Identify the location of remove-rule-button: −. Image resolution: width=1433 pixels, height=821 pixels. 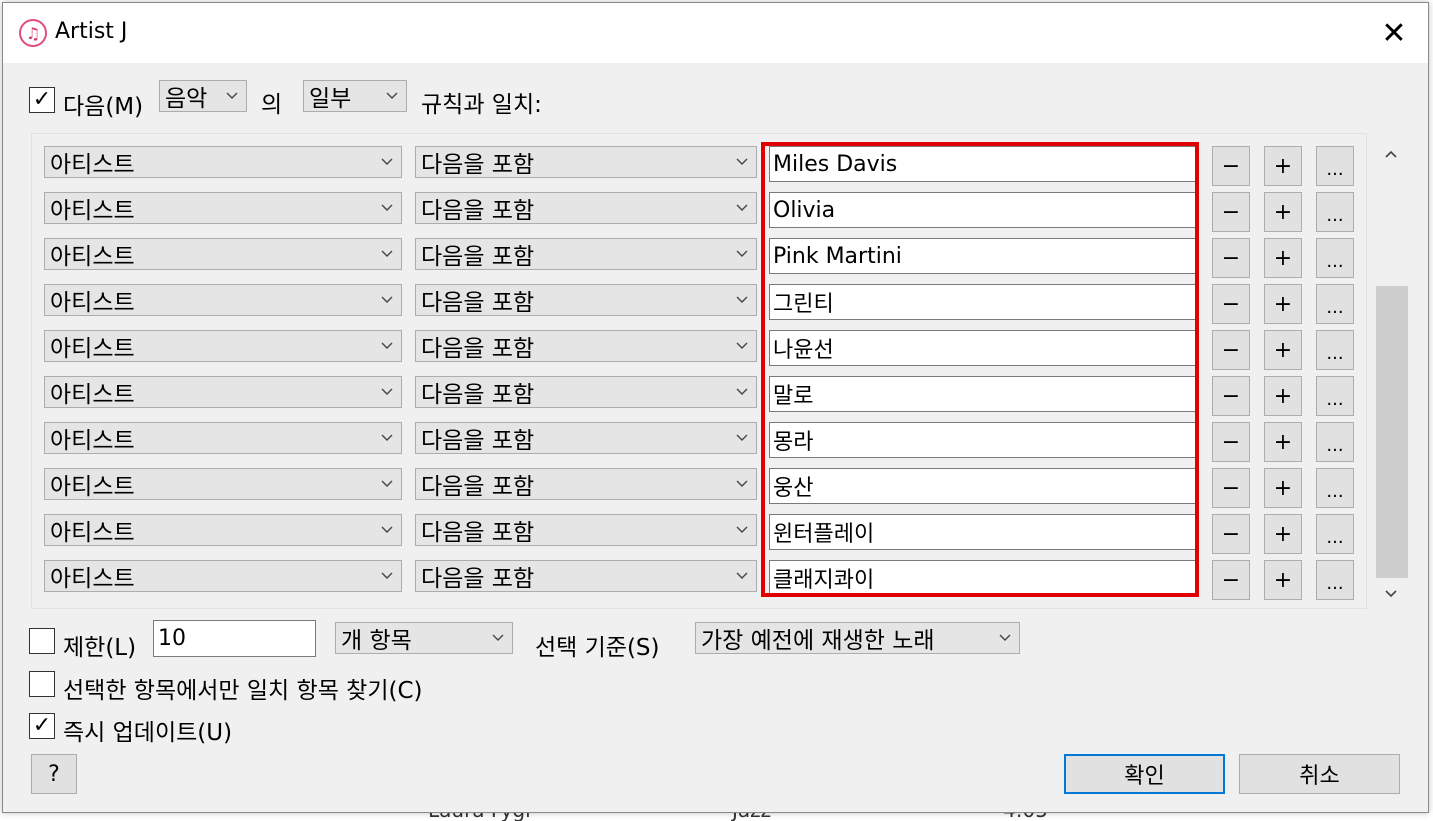
(1231, 580).